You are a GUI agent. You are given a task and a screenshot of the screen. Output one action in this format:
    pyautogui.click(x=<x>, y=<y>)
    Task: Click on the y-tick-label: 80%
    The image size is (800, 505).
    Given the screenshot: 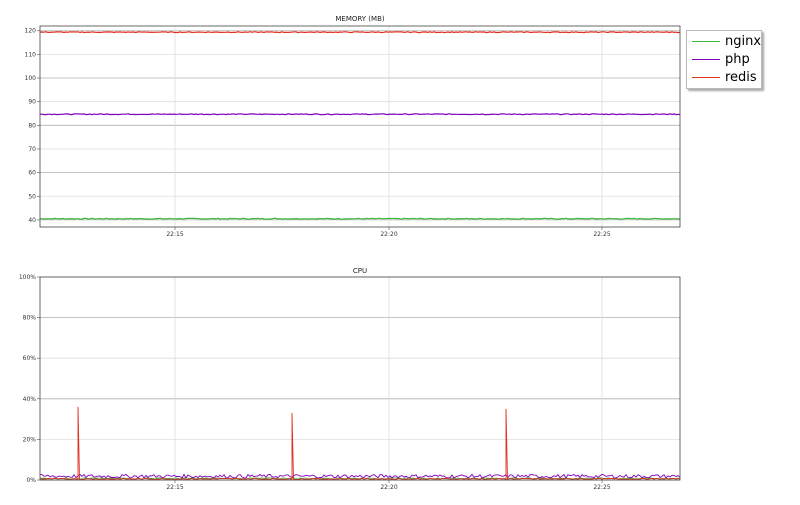 What is the action you would take?
    pyautogui.click(x=30, y=318)
    